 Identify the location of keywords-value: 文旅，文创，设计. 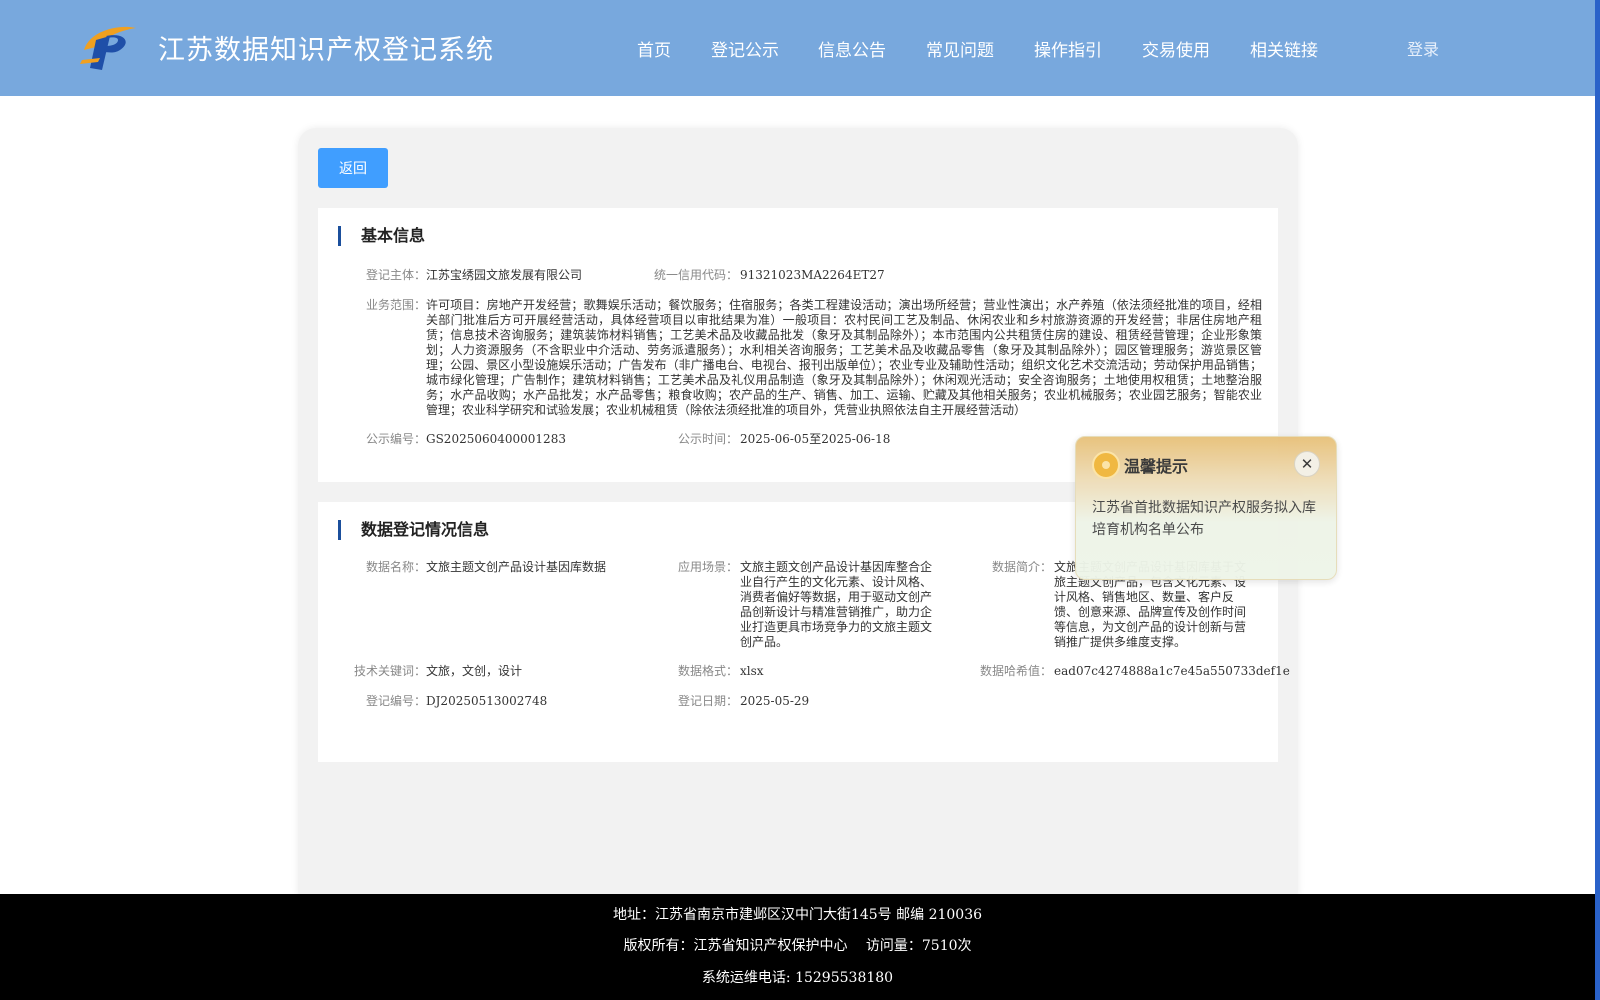
(474, 671).